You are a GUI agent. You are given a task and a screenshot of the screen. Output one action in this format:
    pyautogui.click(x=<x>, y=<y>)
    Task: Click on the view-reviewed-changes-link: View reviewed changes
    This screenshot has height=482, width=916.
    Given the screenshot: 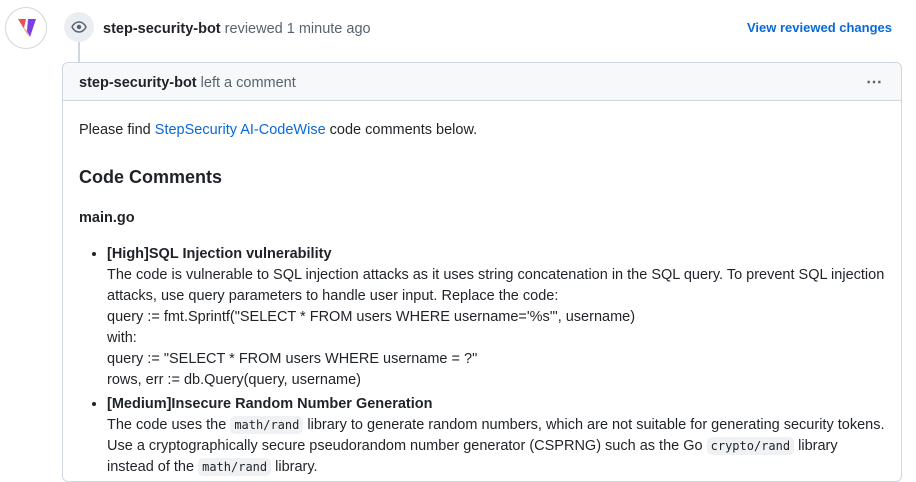 What is the action you would take?
    pyautogui.click(x=819, y=28)
    